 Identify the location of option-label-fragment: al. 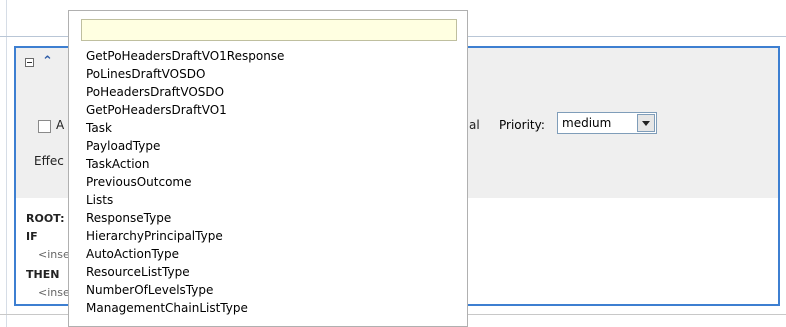
(474, 125).